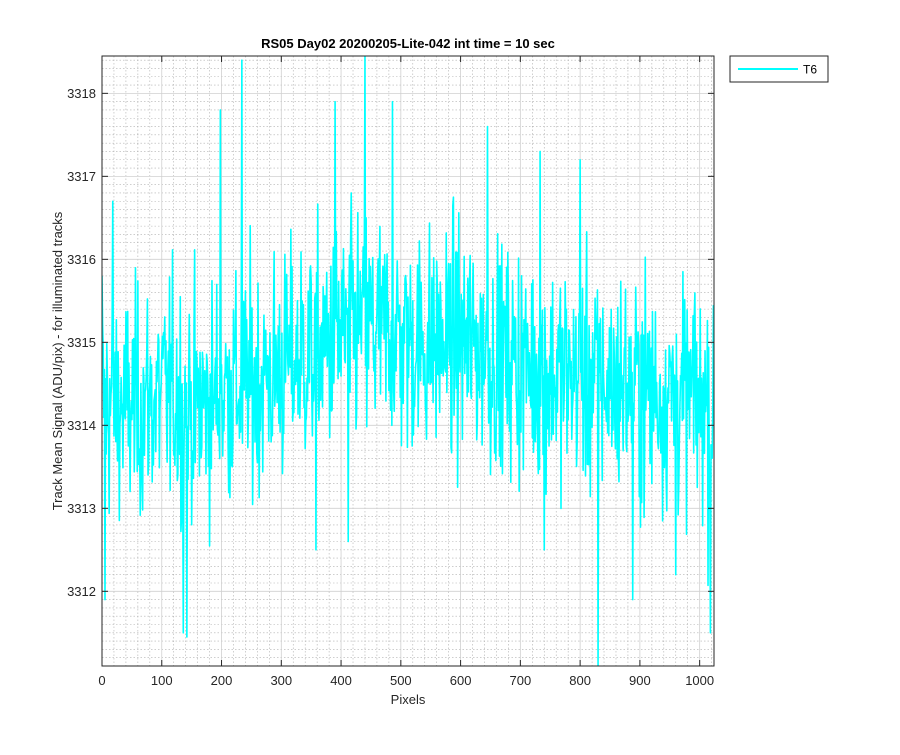  I want to click on y-tick-label: 3317, so click(81, 176).